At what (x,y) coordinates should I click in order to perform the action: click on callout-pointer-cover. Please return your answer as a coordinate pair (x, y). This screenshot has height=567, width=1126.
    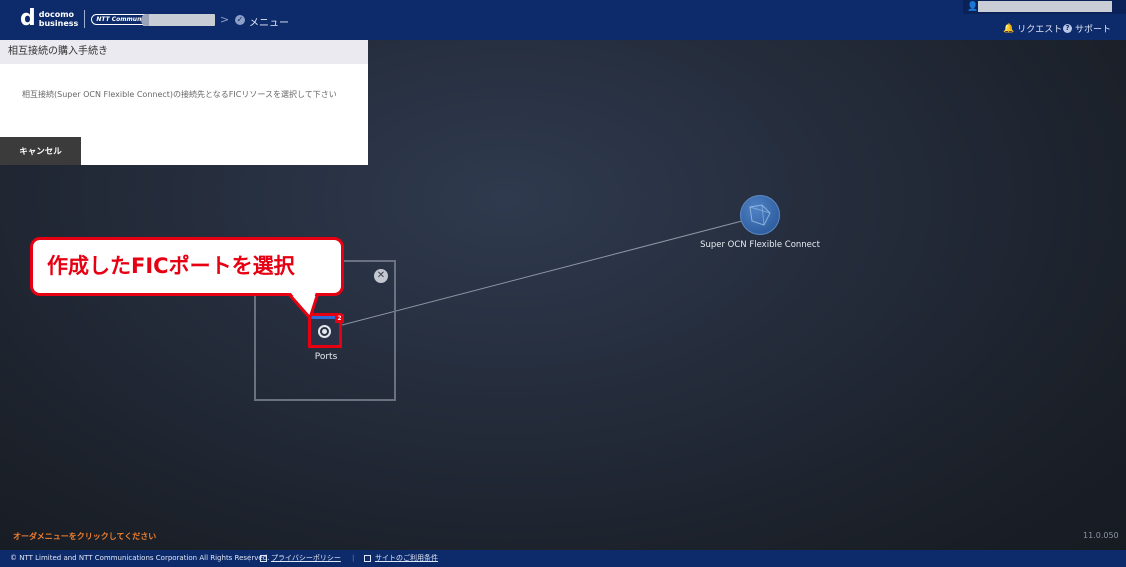
    Looking at the image, I should click on (303, 303).